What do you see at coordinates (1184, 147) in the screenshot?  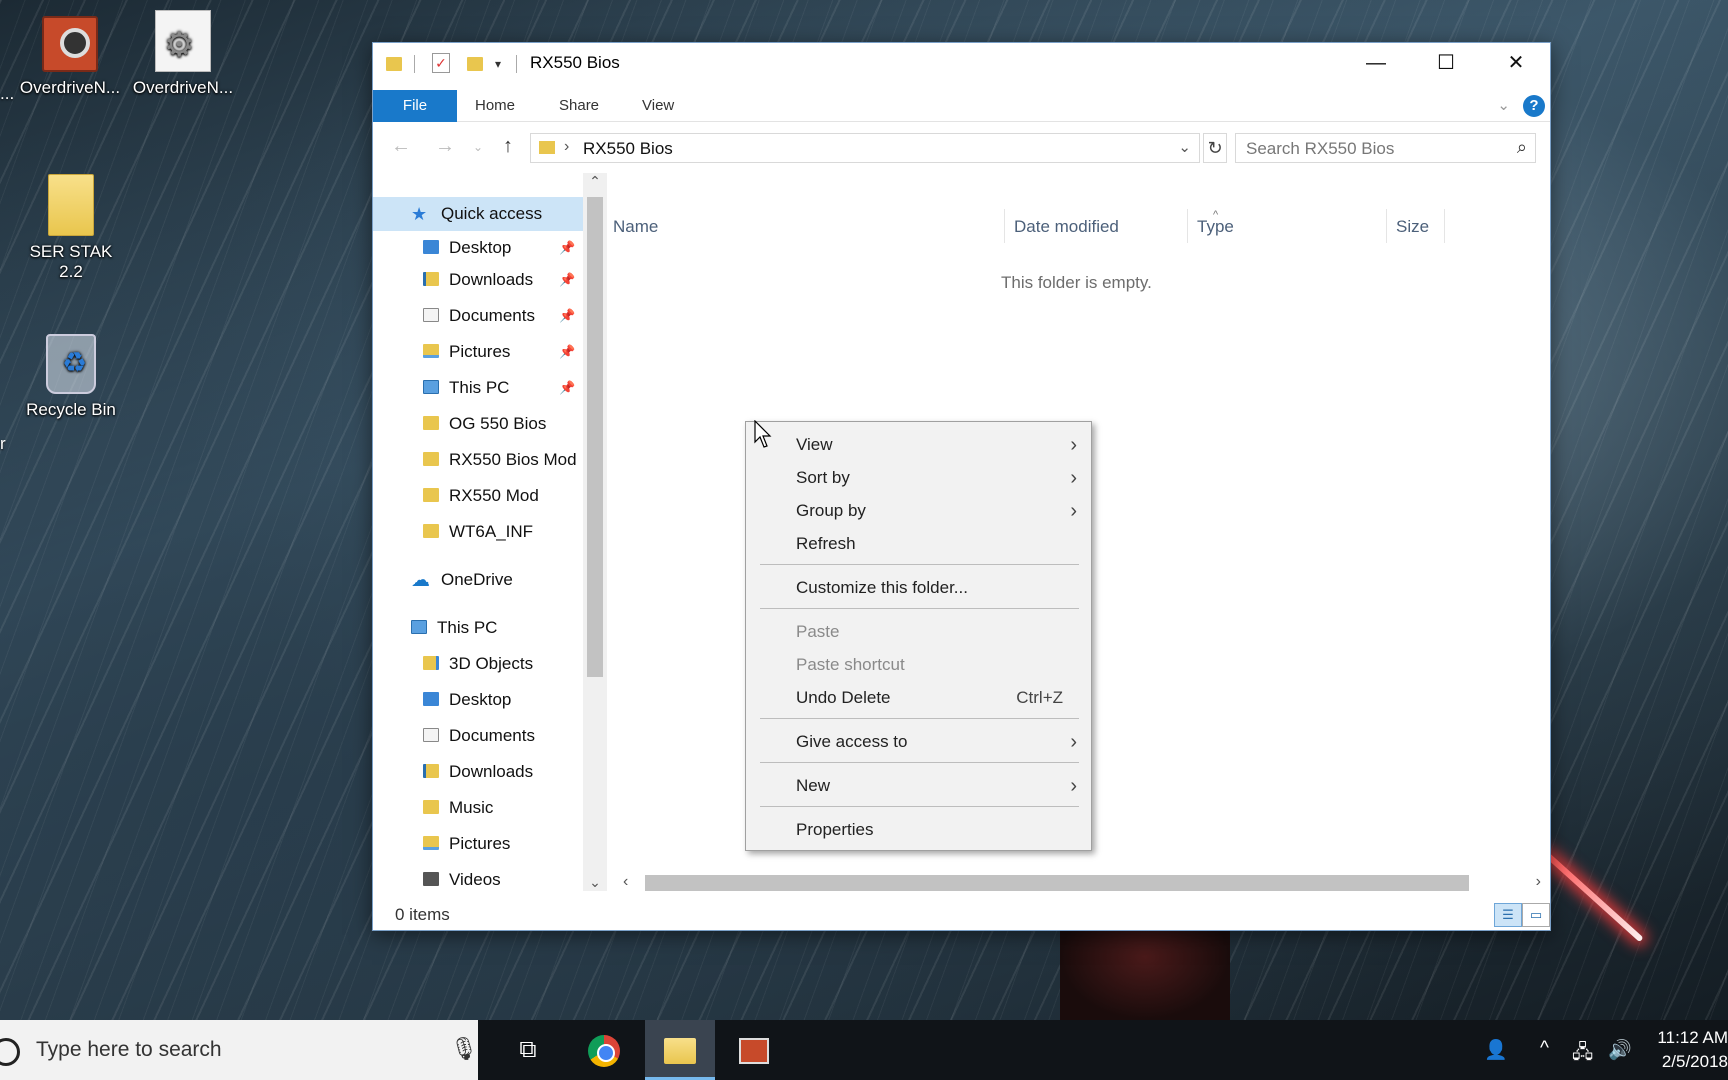 I see `address-dropdown-chevron-icon: ⌄` at bounding box center [1184, 147].